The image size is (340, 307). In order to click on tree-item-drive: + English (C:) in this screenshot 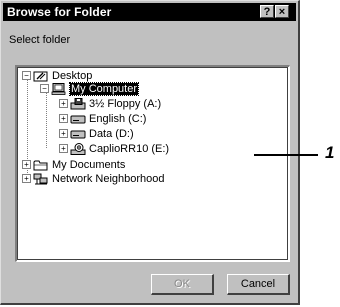, I will do `click(102, 118)`.